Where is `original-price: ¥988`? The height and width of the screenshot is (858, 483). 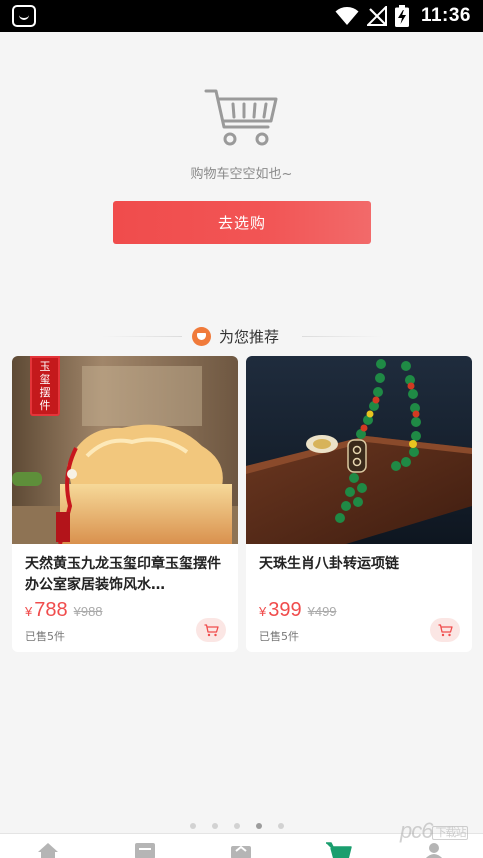
original-price: ¥988 is located at coordinates (88, 611).